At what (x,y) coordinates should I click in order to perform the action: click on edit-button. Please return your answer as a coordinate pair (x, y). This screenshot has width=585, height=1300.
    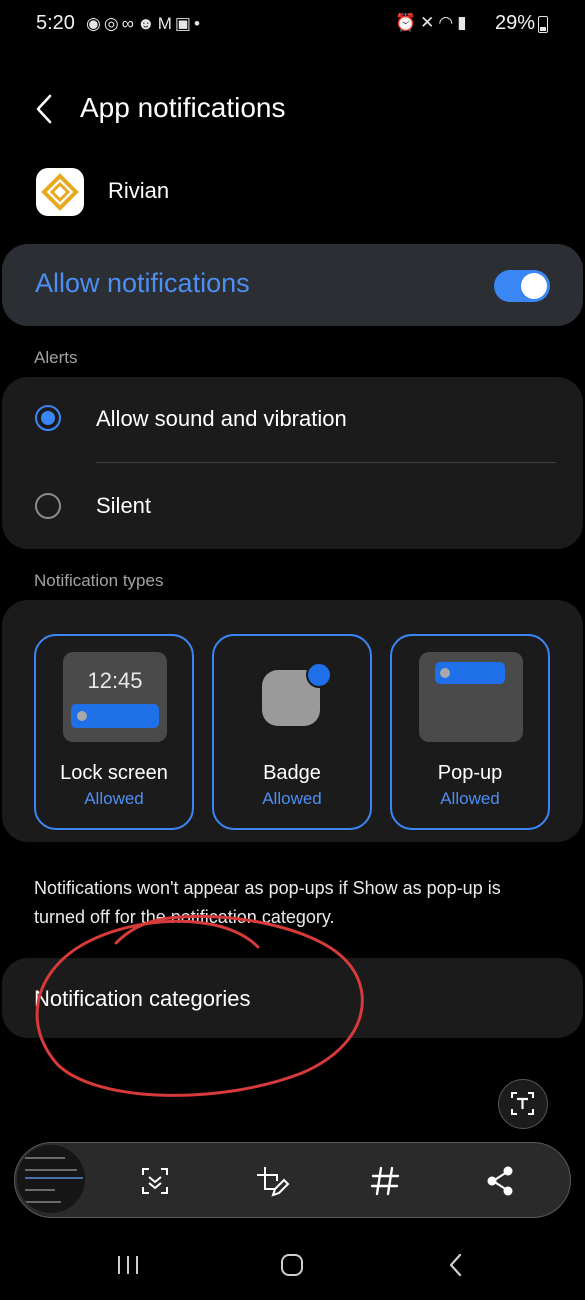
    Looking at the image, I should click on (271, 1181).